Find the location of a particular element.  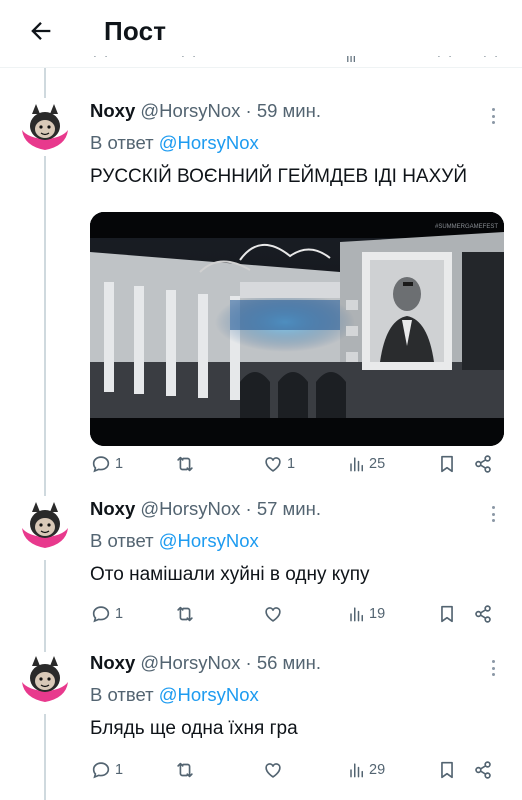

view-count: 19 is located at coordinates (377, 614).